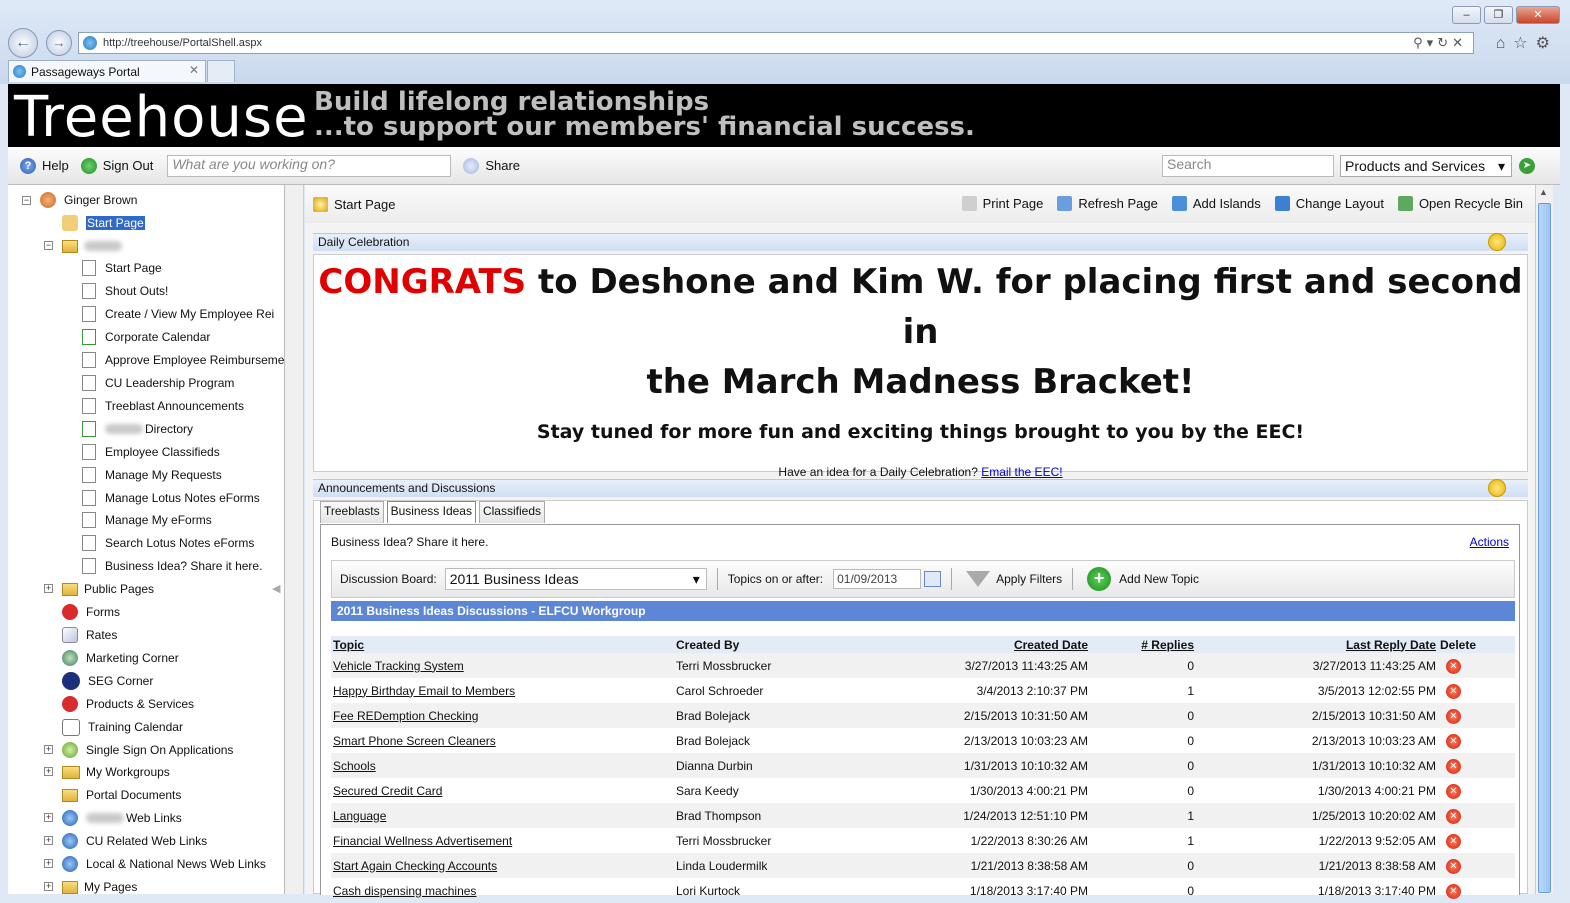 The height and width of the screenshot is (903, 1570). What do you see at coordinates (163, 406) in the screenshot?
I see `tree-item: Treeblast Announcements` at bounding box center [163, 406].